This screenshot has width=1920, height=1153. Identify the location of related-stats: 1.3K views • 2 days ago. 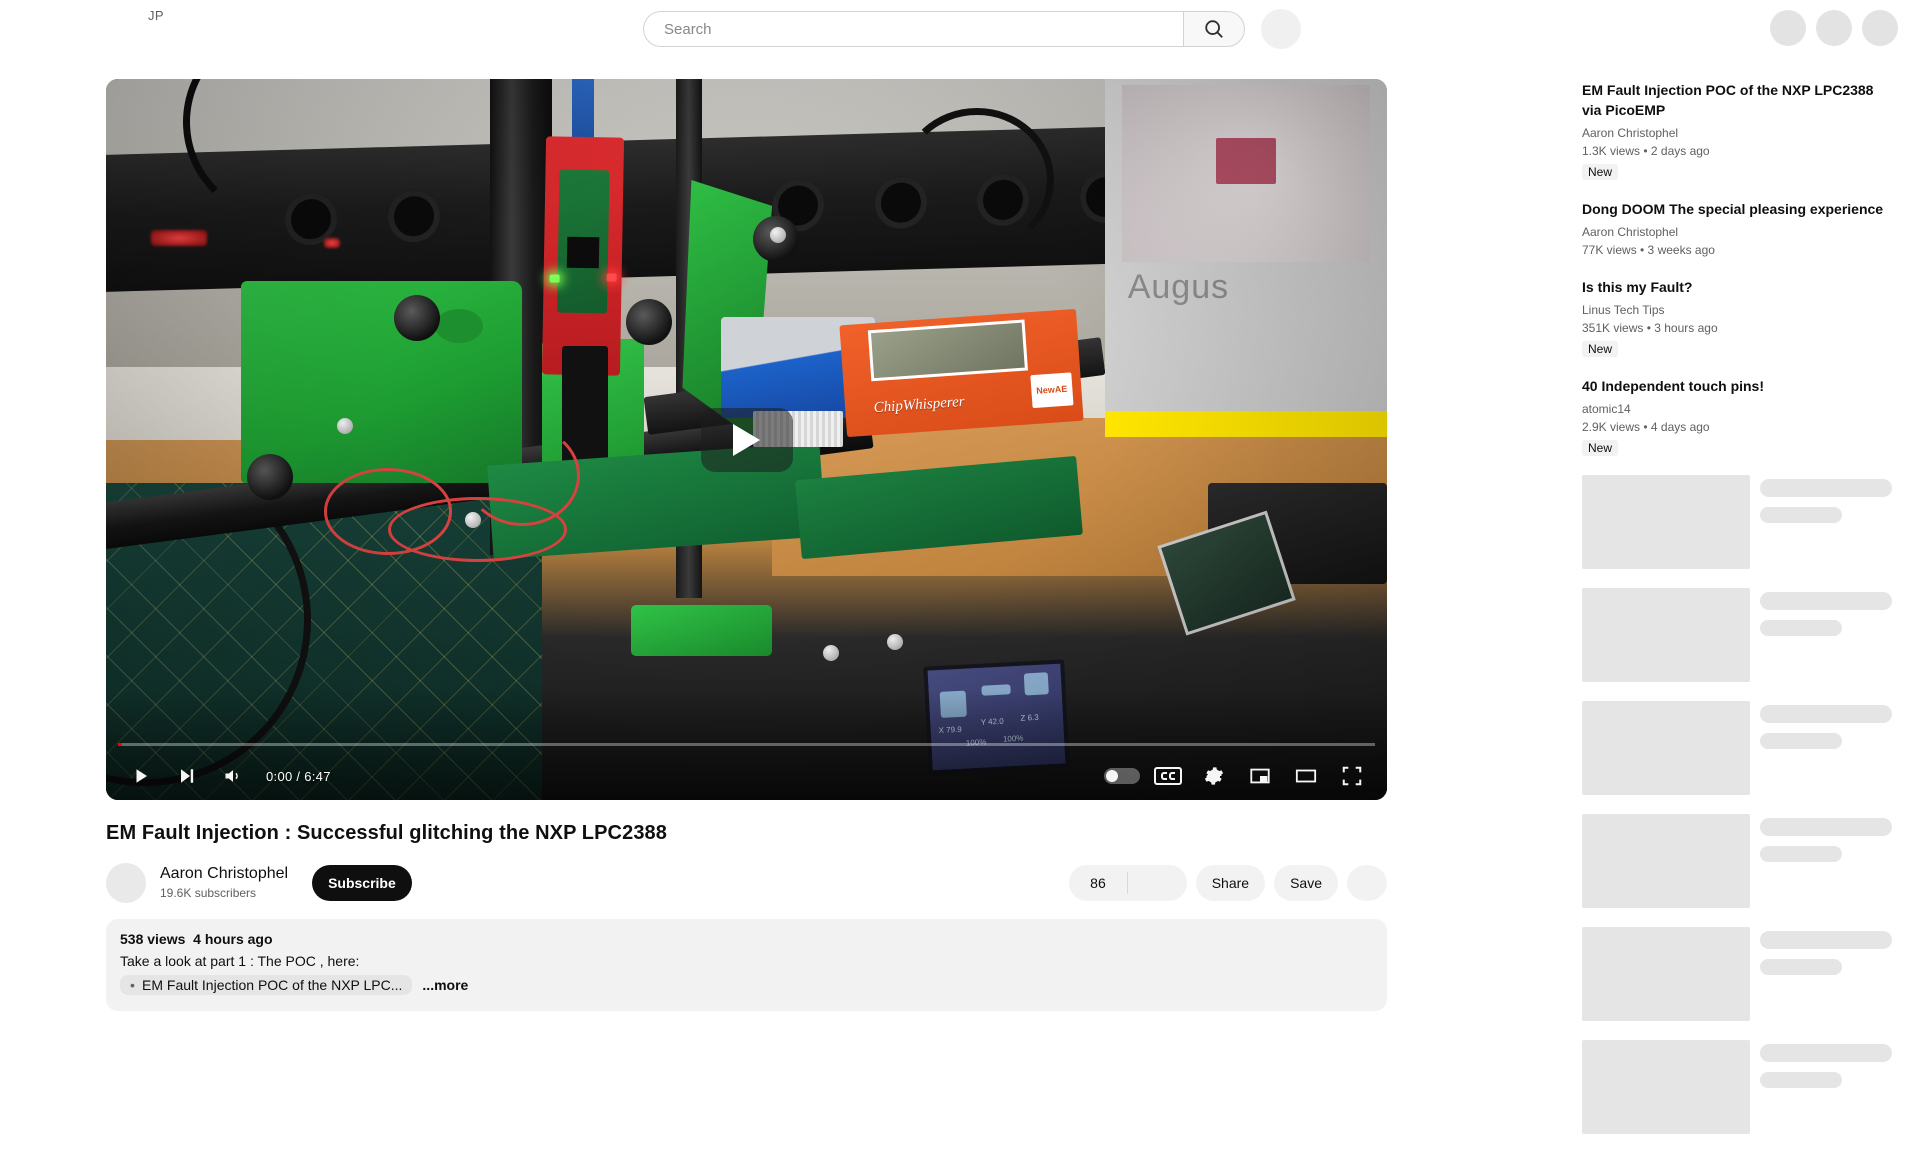
(1646, 151).